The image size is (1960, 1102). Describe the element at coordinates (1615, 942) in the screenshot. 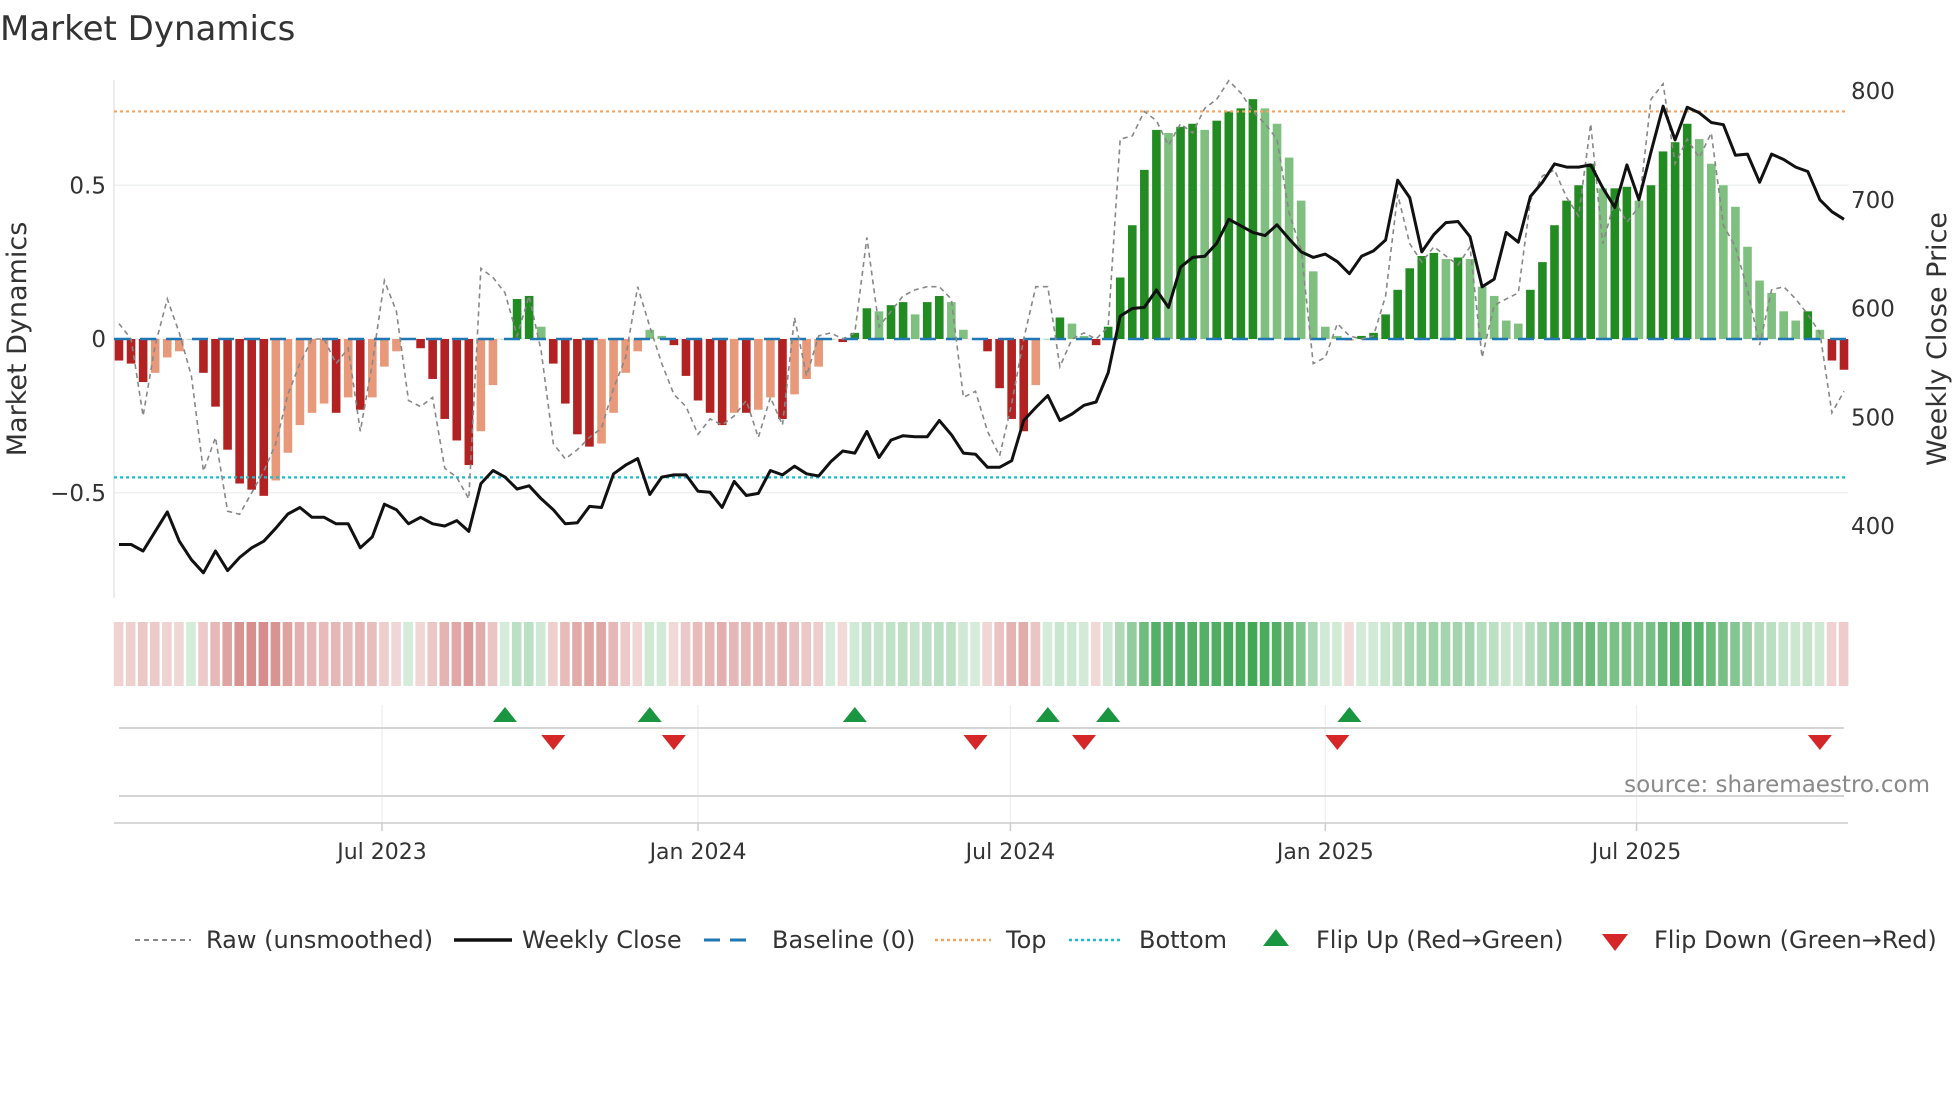

I see `legend-flip-down-icon` at that location.